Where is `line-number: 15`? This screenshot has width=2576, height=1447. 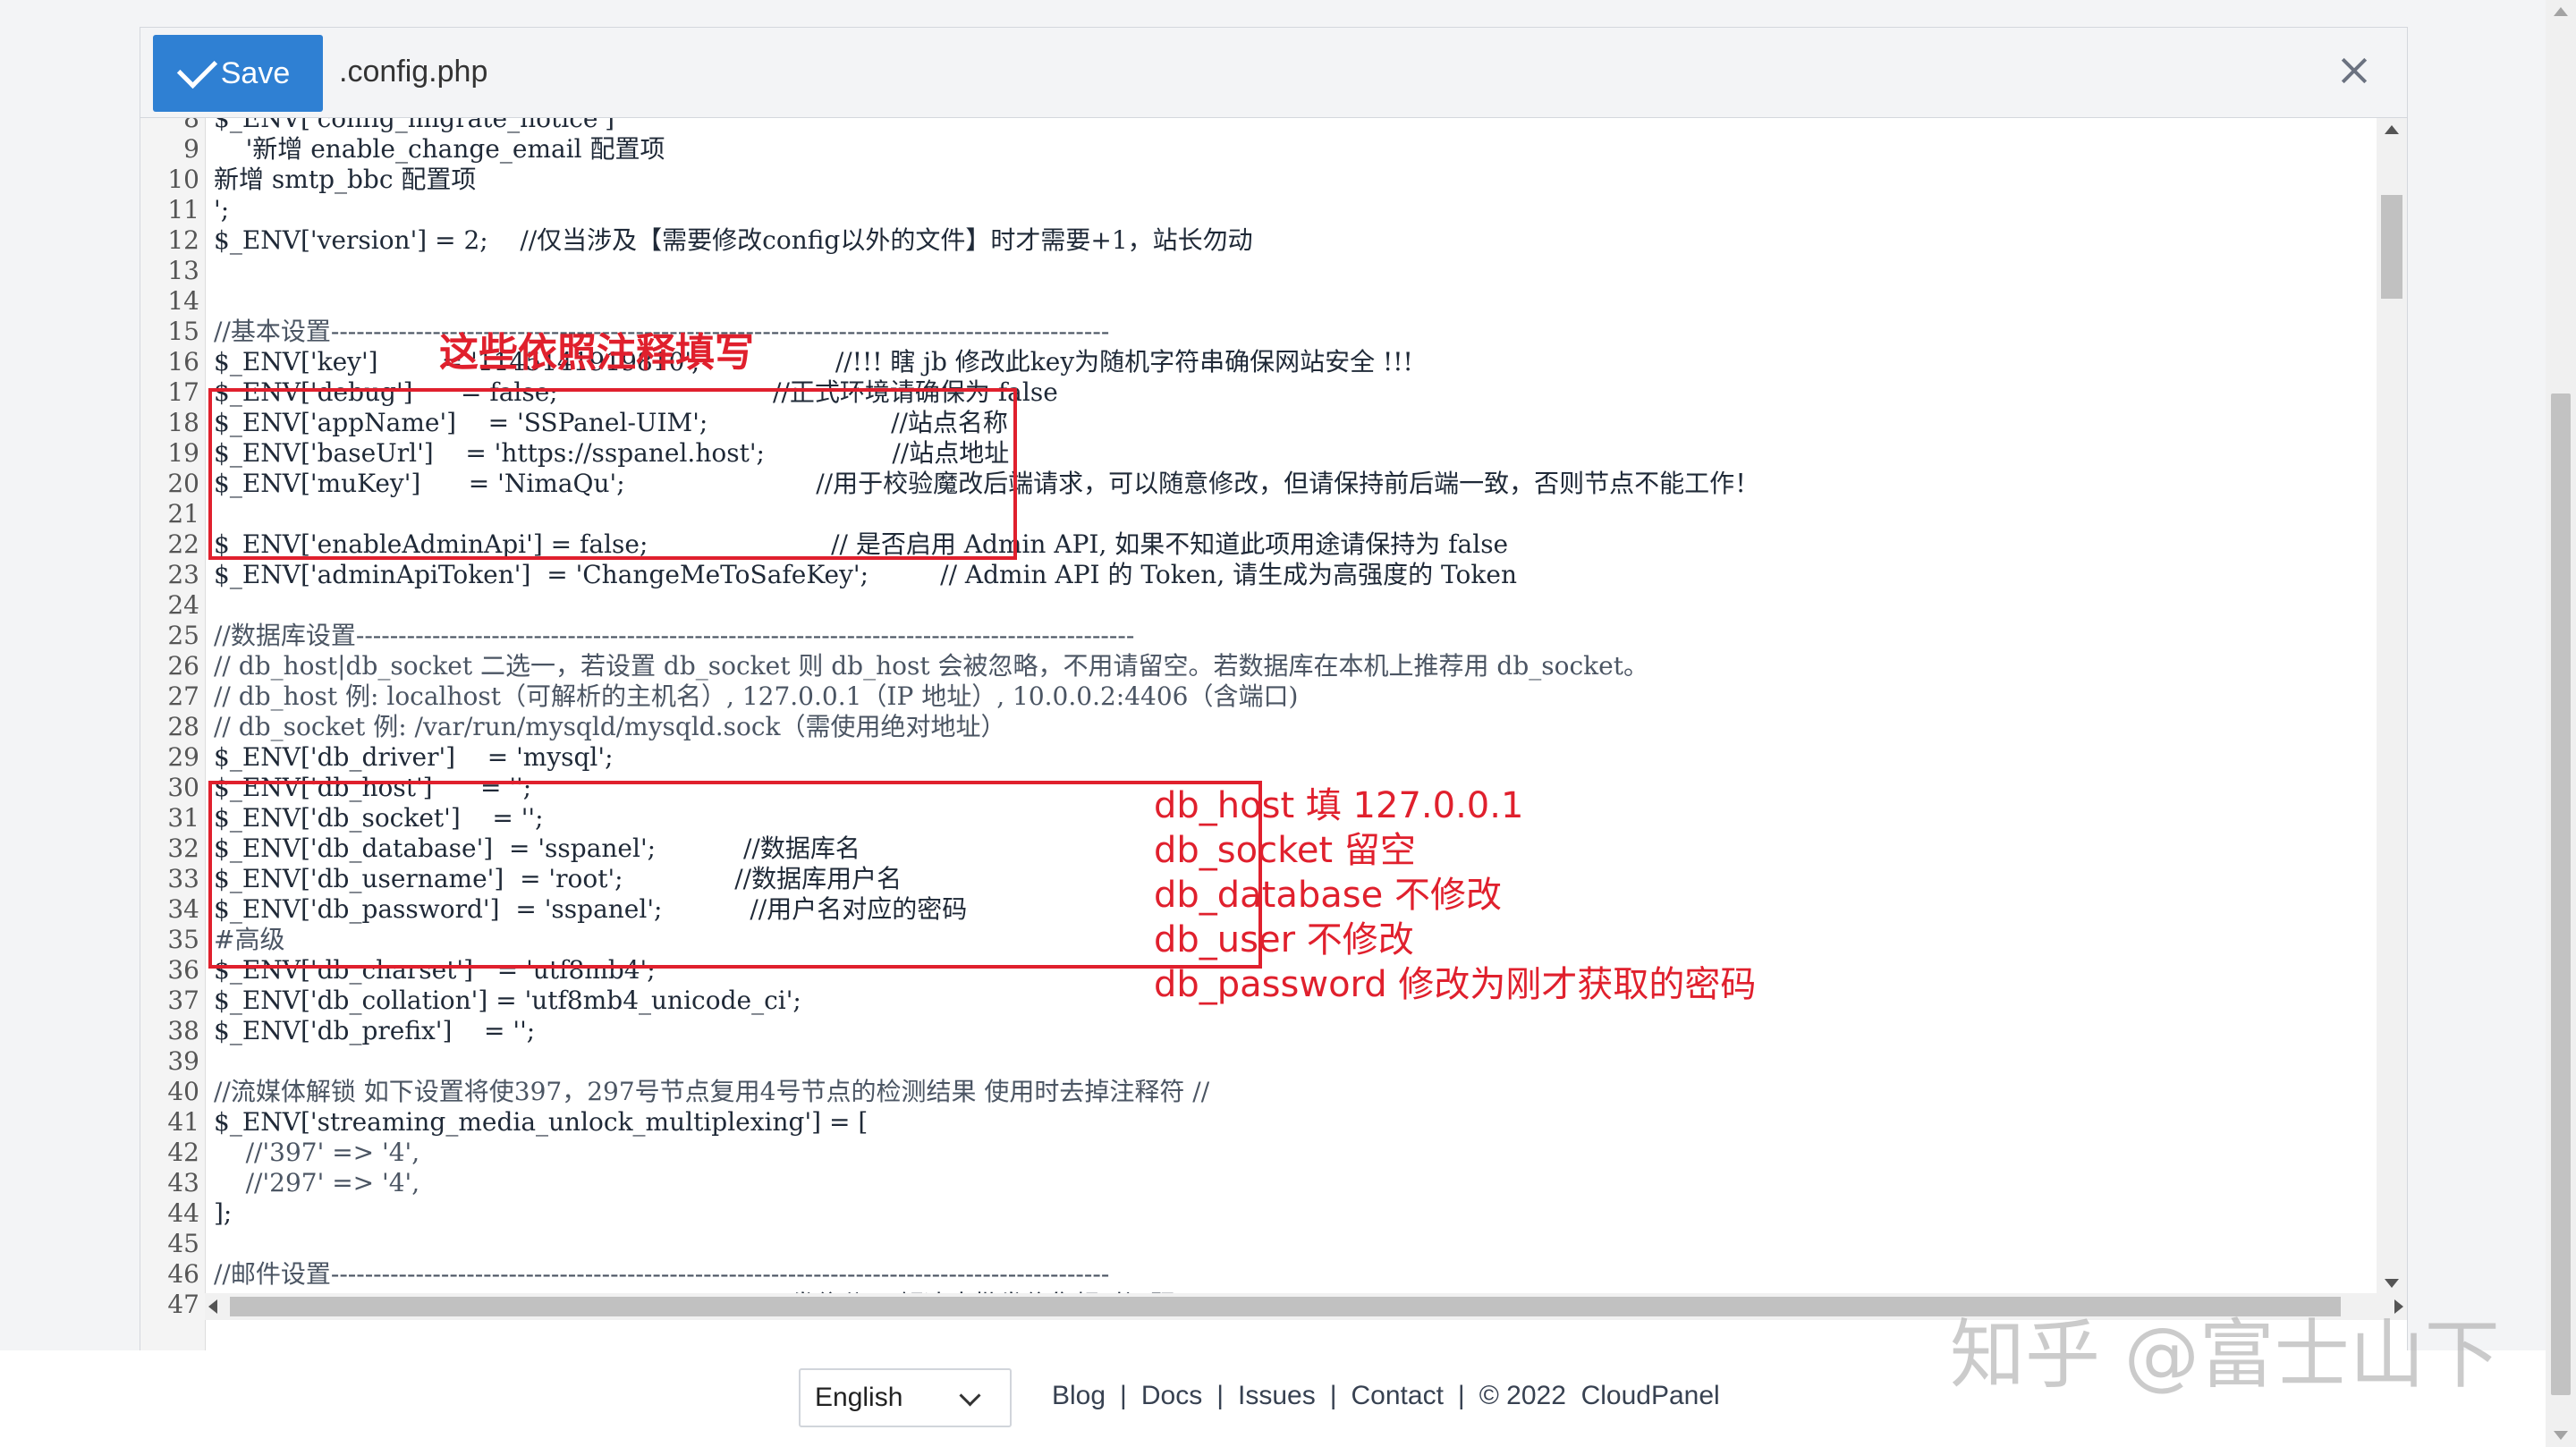 line-number: 15 is located at coordinates (183, 331).